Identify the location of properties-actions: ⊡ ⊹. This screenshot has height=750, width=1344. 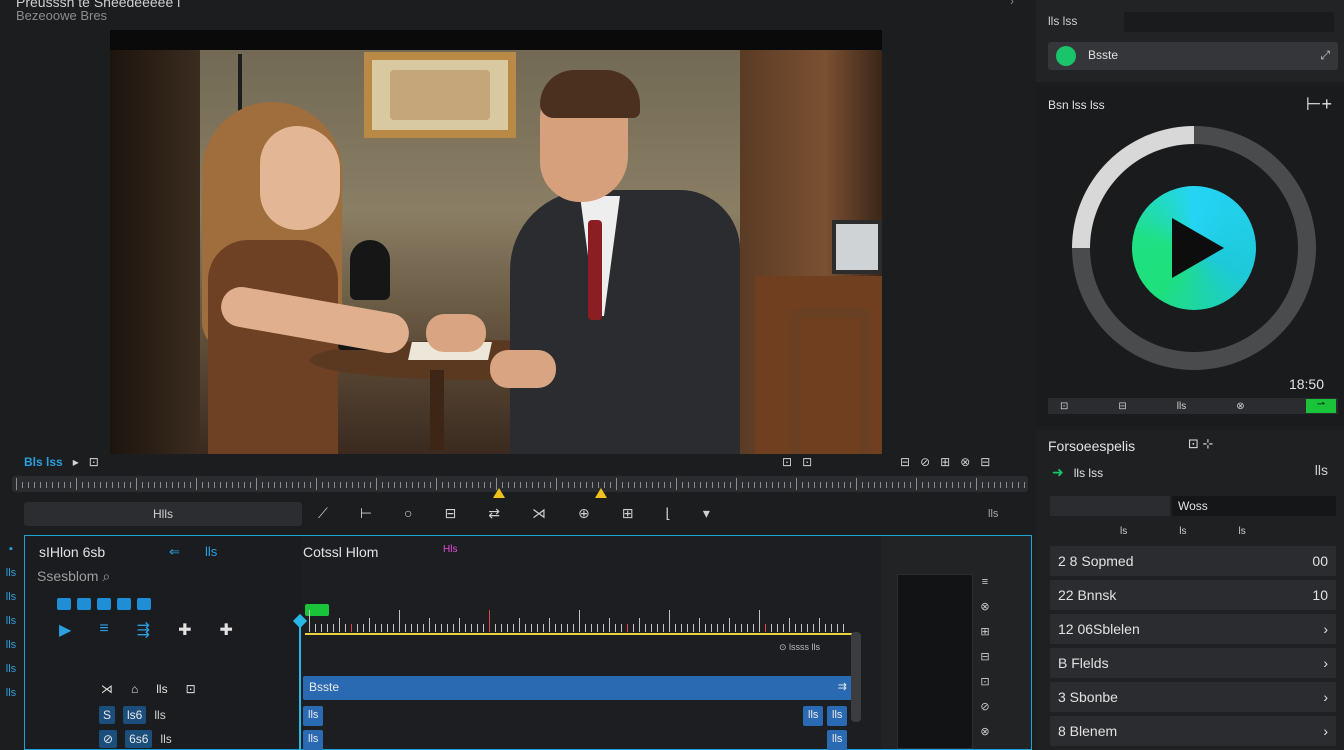
(1200, 444).